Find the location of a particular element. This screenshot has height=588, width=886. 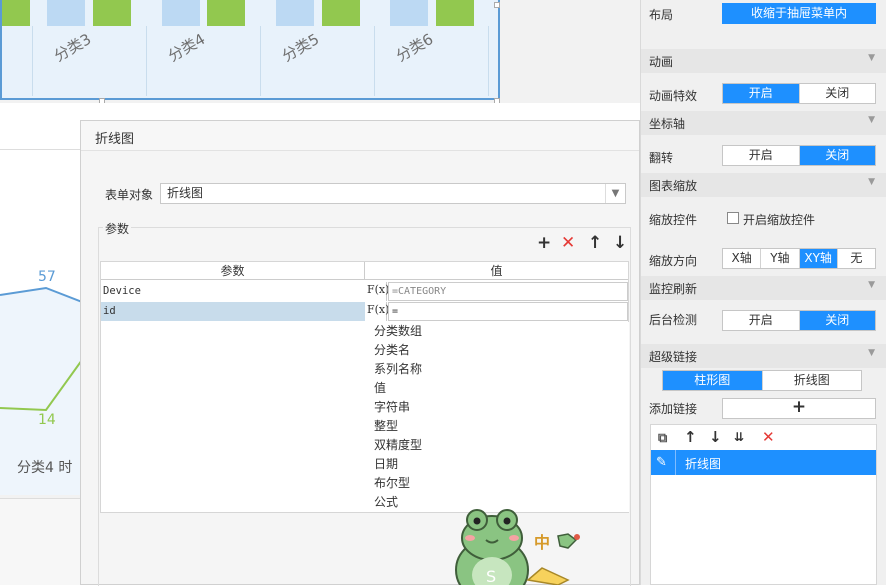

section-monitor: 监控刷新 ▼ is located at coordinates (763, 288).